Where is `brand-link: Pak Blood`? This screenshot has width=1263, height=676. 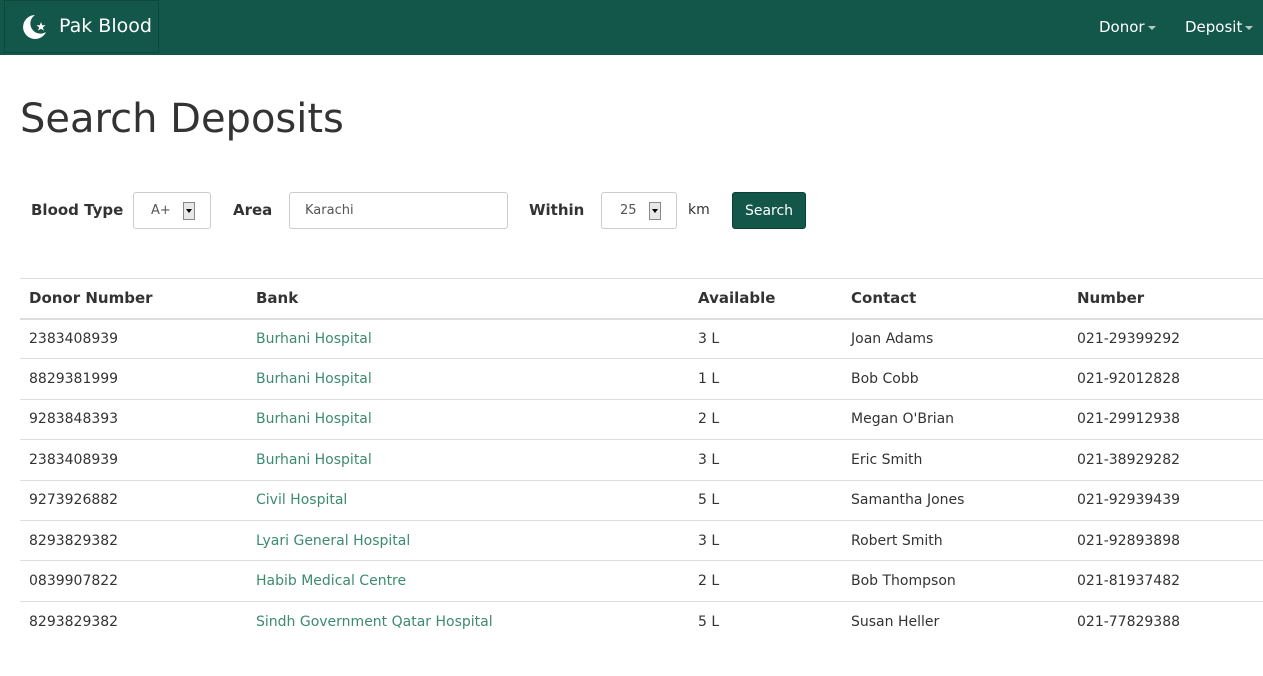 brand-link: Pak Blood is located at coordinates (81, 26).